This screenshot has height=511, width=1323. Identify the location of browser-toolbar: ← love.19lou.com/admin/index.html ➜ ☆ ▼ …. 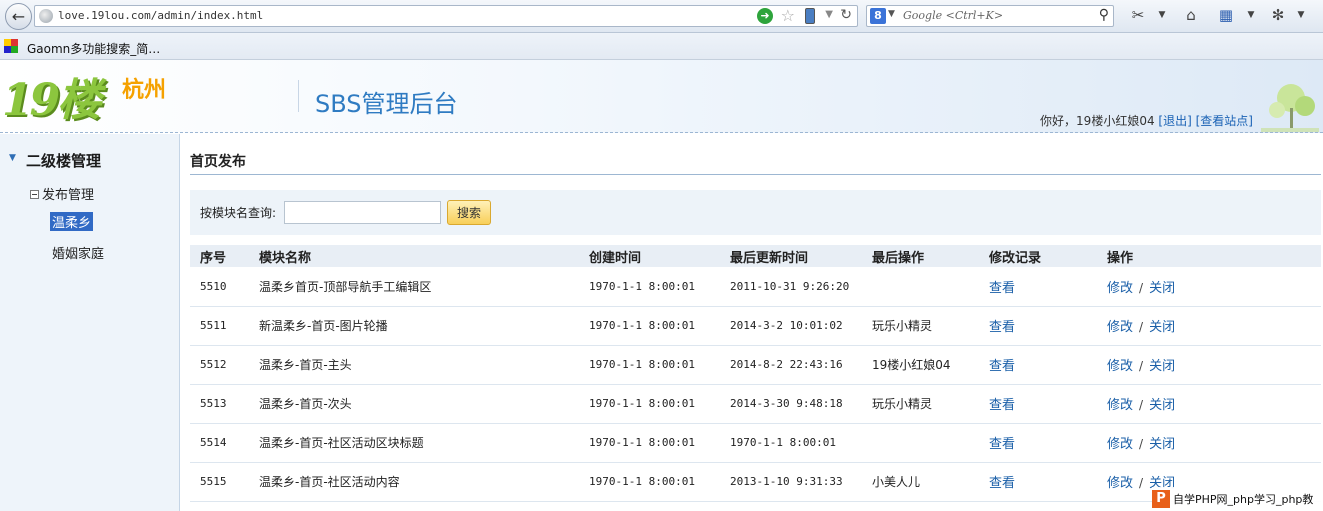
(661, 16).